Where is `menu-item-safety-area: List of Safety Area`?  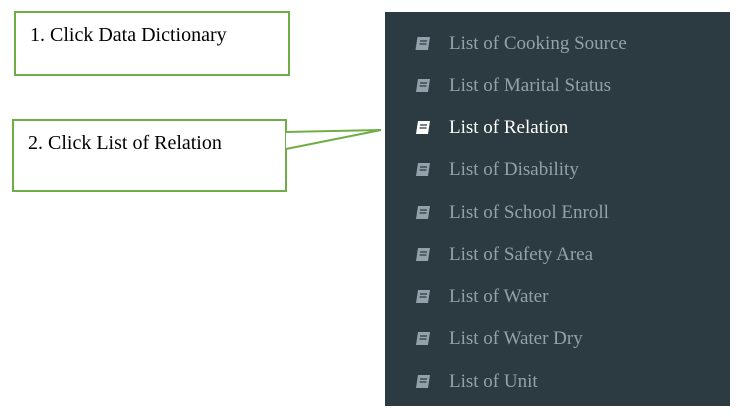
menu-item-safety-area: List of Safety Area is located at coordinates (557, 255).